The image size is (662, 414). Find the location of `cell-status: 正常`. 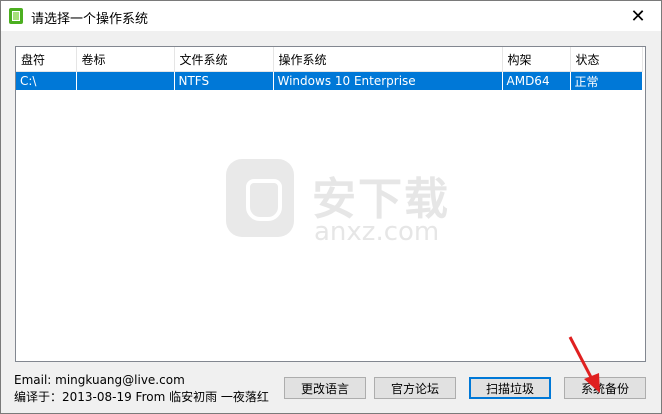

cell-status: 正常 is located at coordinates (606, 80).